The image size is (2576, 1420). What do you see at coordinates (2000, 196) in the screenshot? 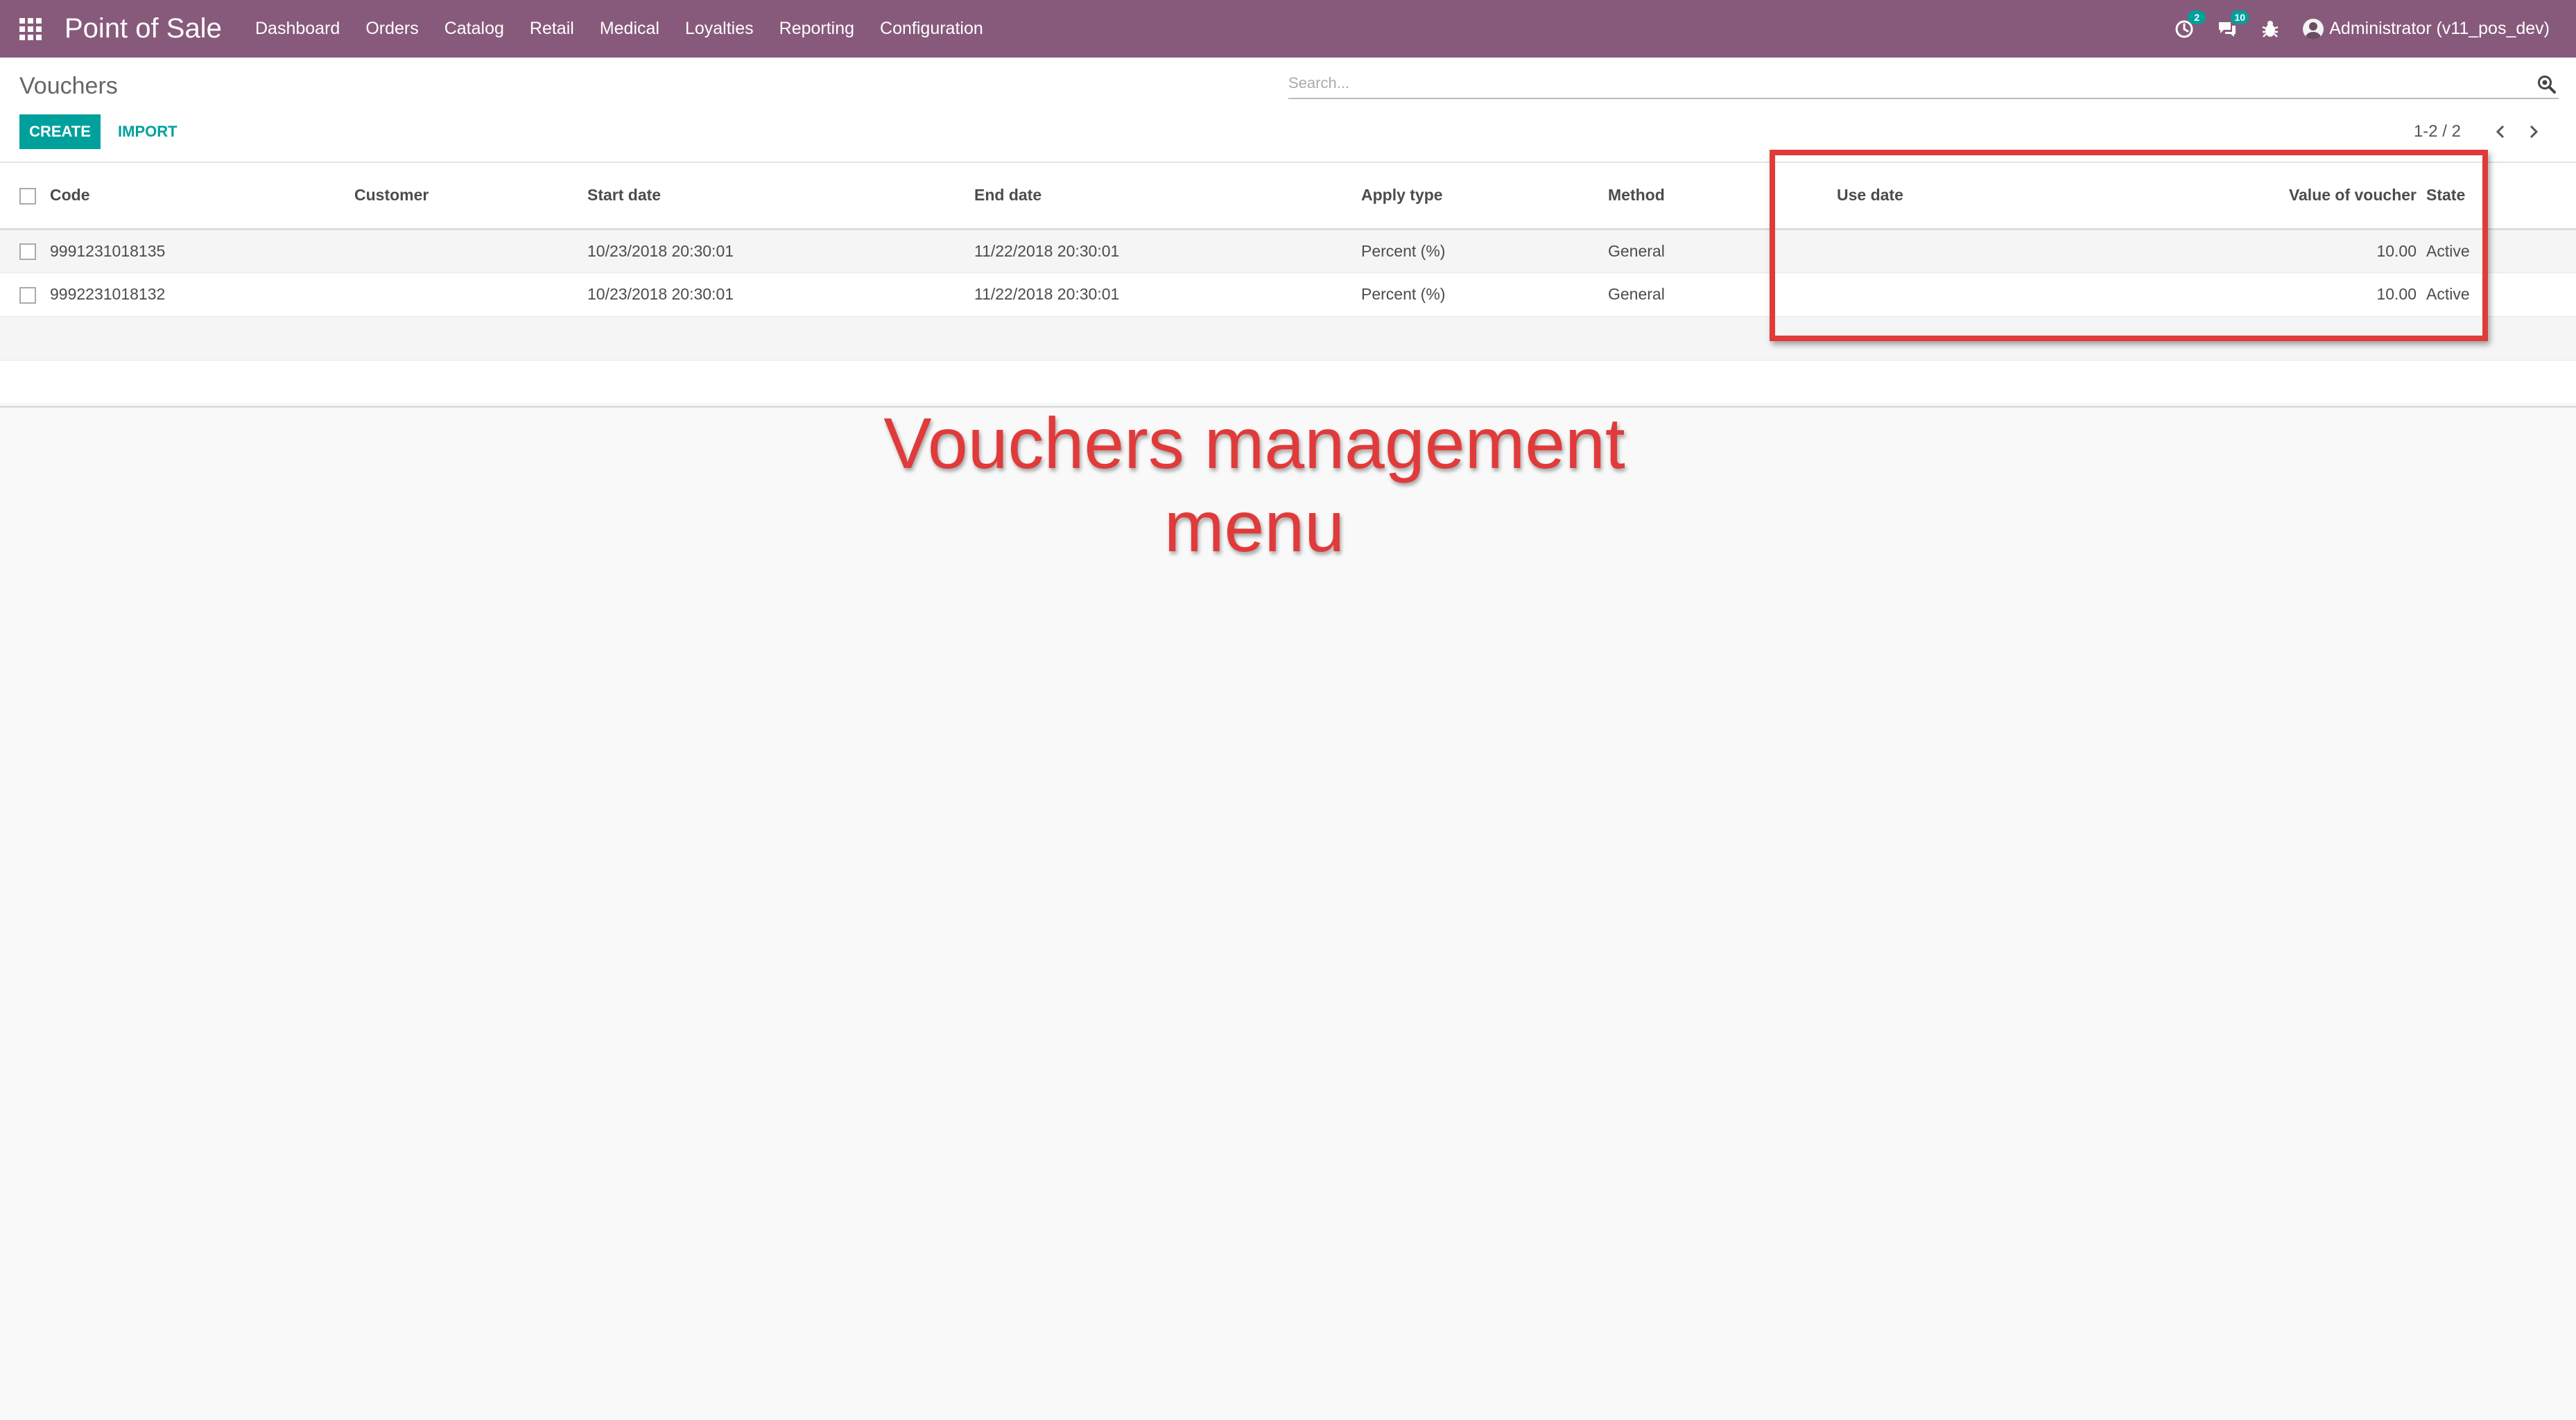
I see `column-header-use-date: Use date` at bounding box center [2000, 196].